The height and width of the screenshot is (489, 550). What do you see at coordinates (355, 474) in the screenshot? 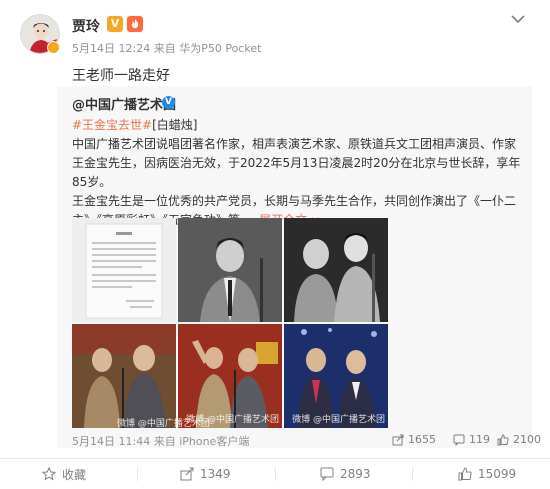
I see `comment-count-label: 2893` at bounding box center [355, 474].